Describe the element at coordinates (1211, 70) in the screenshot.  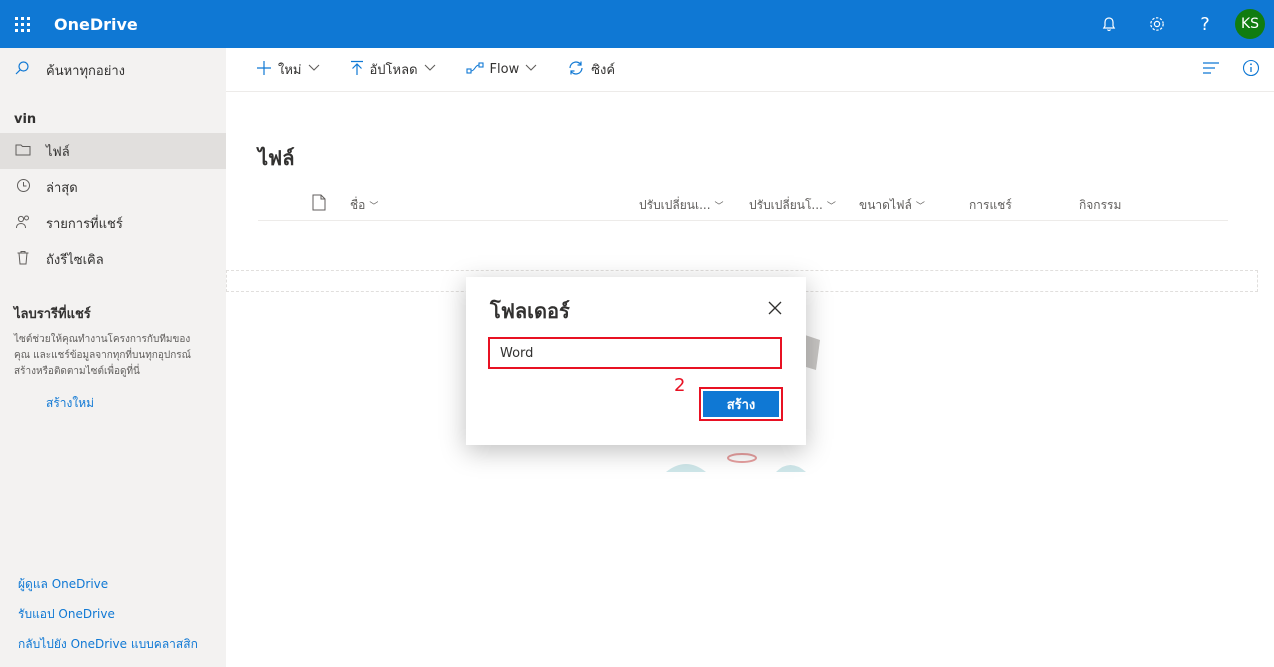
I see `view-options-icon` at that location.